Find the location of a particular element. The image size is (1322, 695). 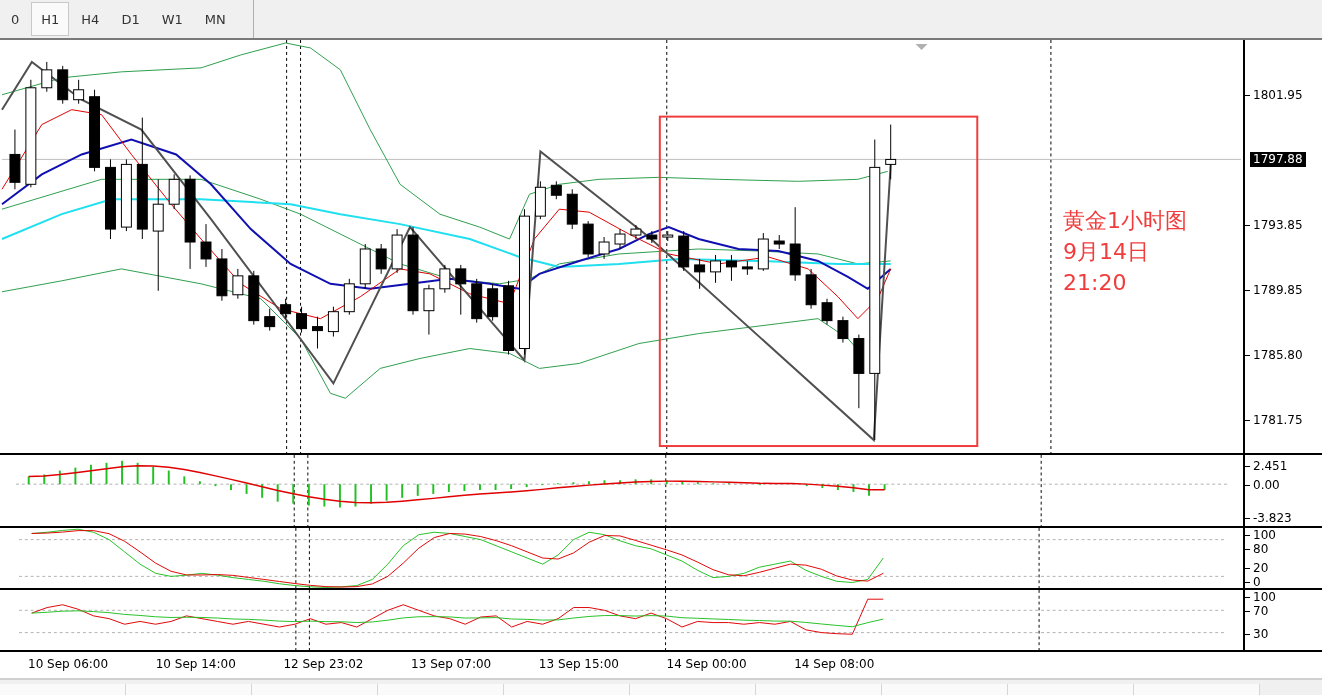

timeframe-button: H4 is located at coordinates (90, 19).